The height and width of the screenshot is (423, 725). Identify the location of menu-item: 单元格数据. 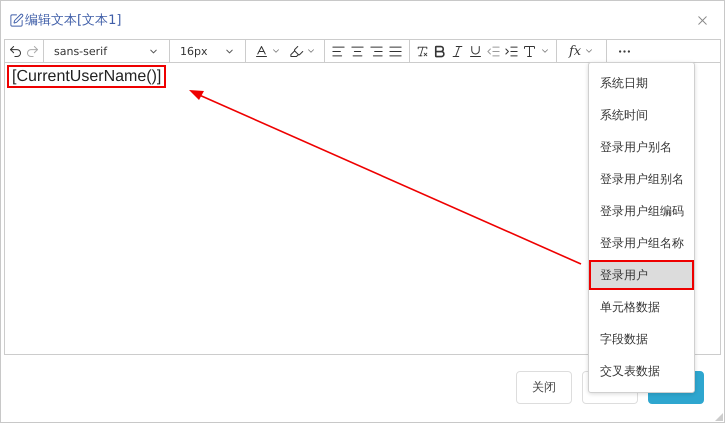
(641, 307).